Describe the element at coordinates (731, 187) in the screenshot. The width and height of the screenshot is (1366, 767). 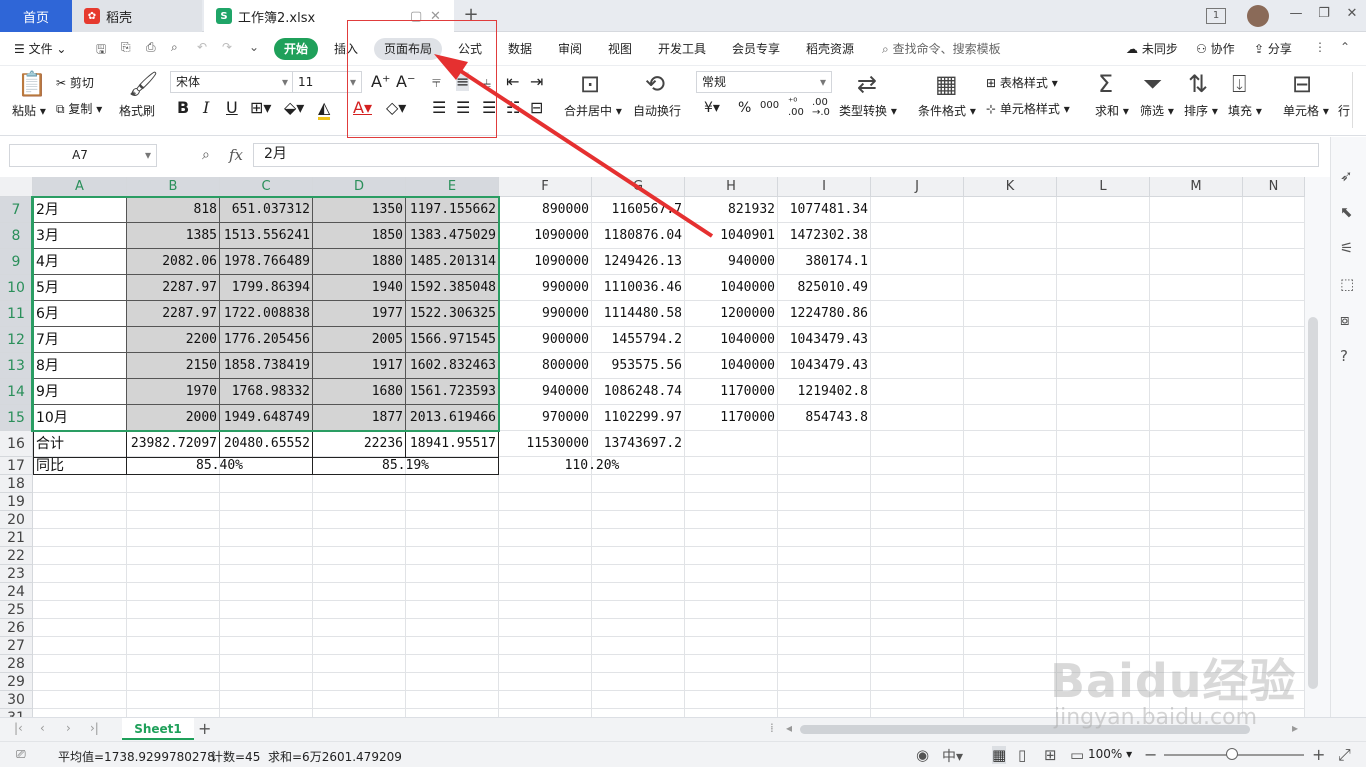
I see `column-header-h: H` at that location.